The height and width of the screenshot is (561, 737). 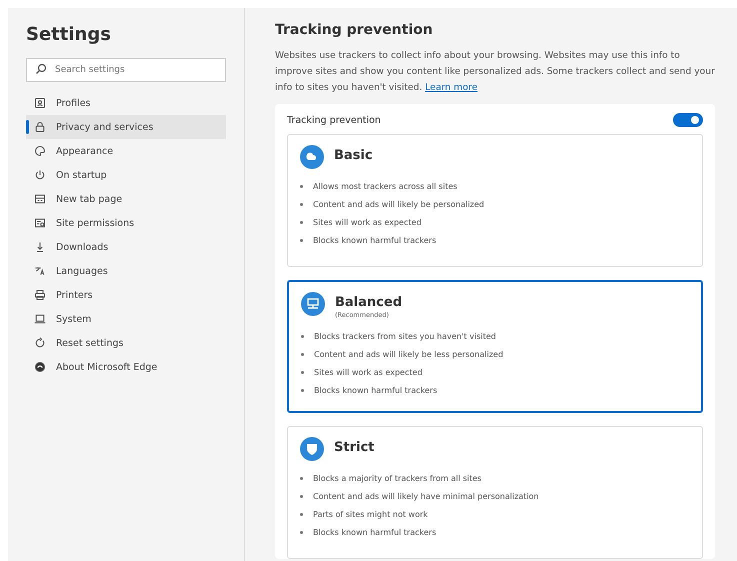 I want to click on sidebar-item: Downloads, so click(x=126, y=247).